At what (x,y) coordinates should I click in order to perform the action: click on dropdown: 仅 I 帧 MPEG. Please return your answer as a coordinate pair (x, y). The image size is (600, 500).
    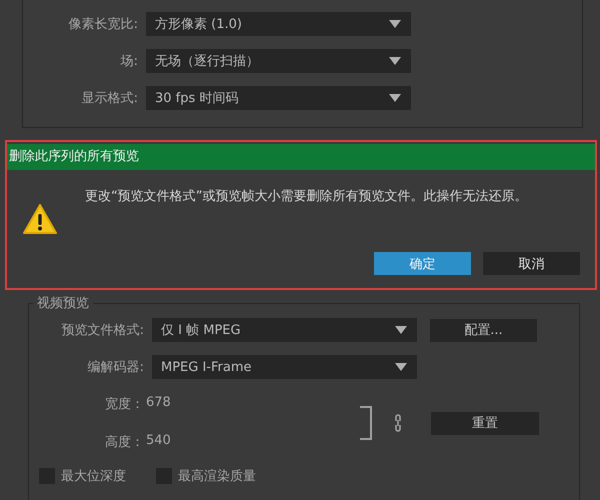
    Looking at the image, I should click on (284, 330).